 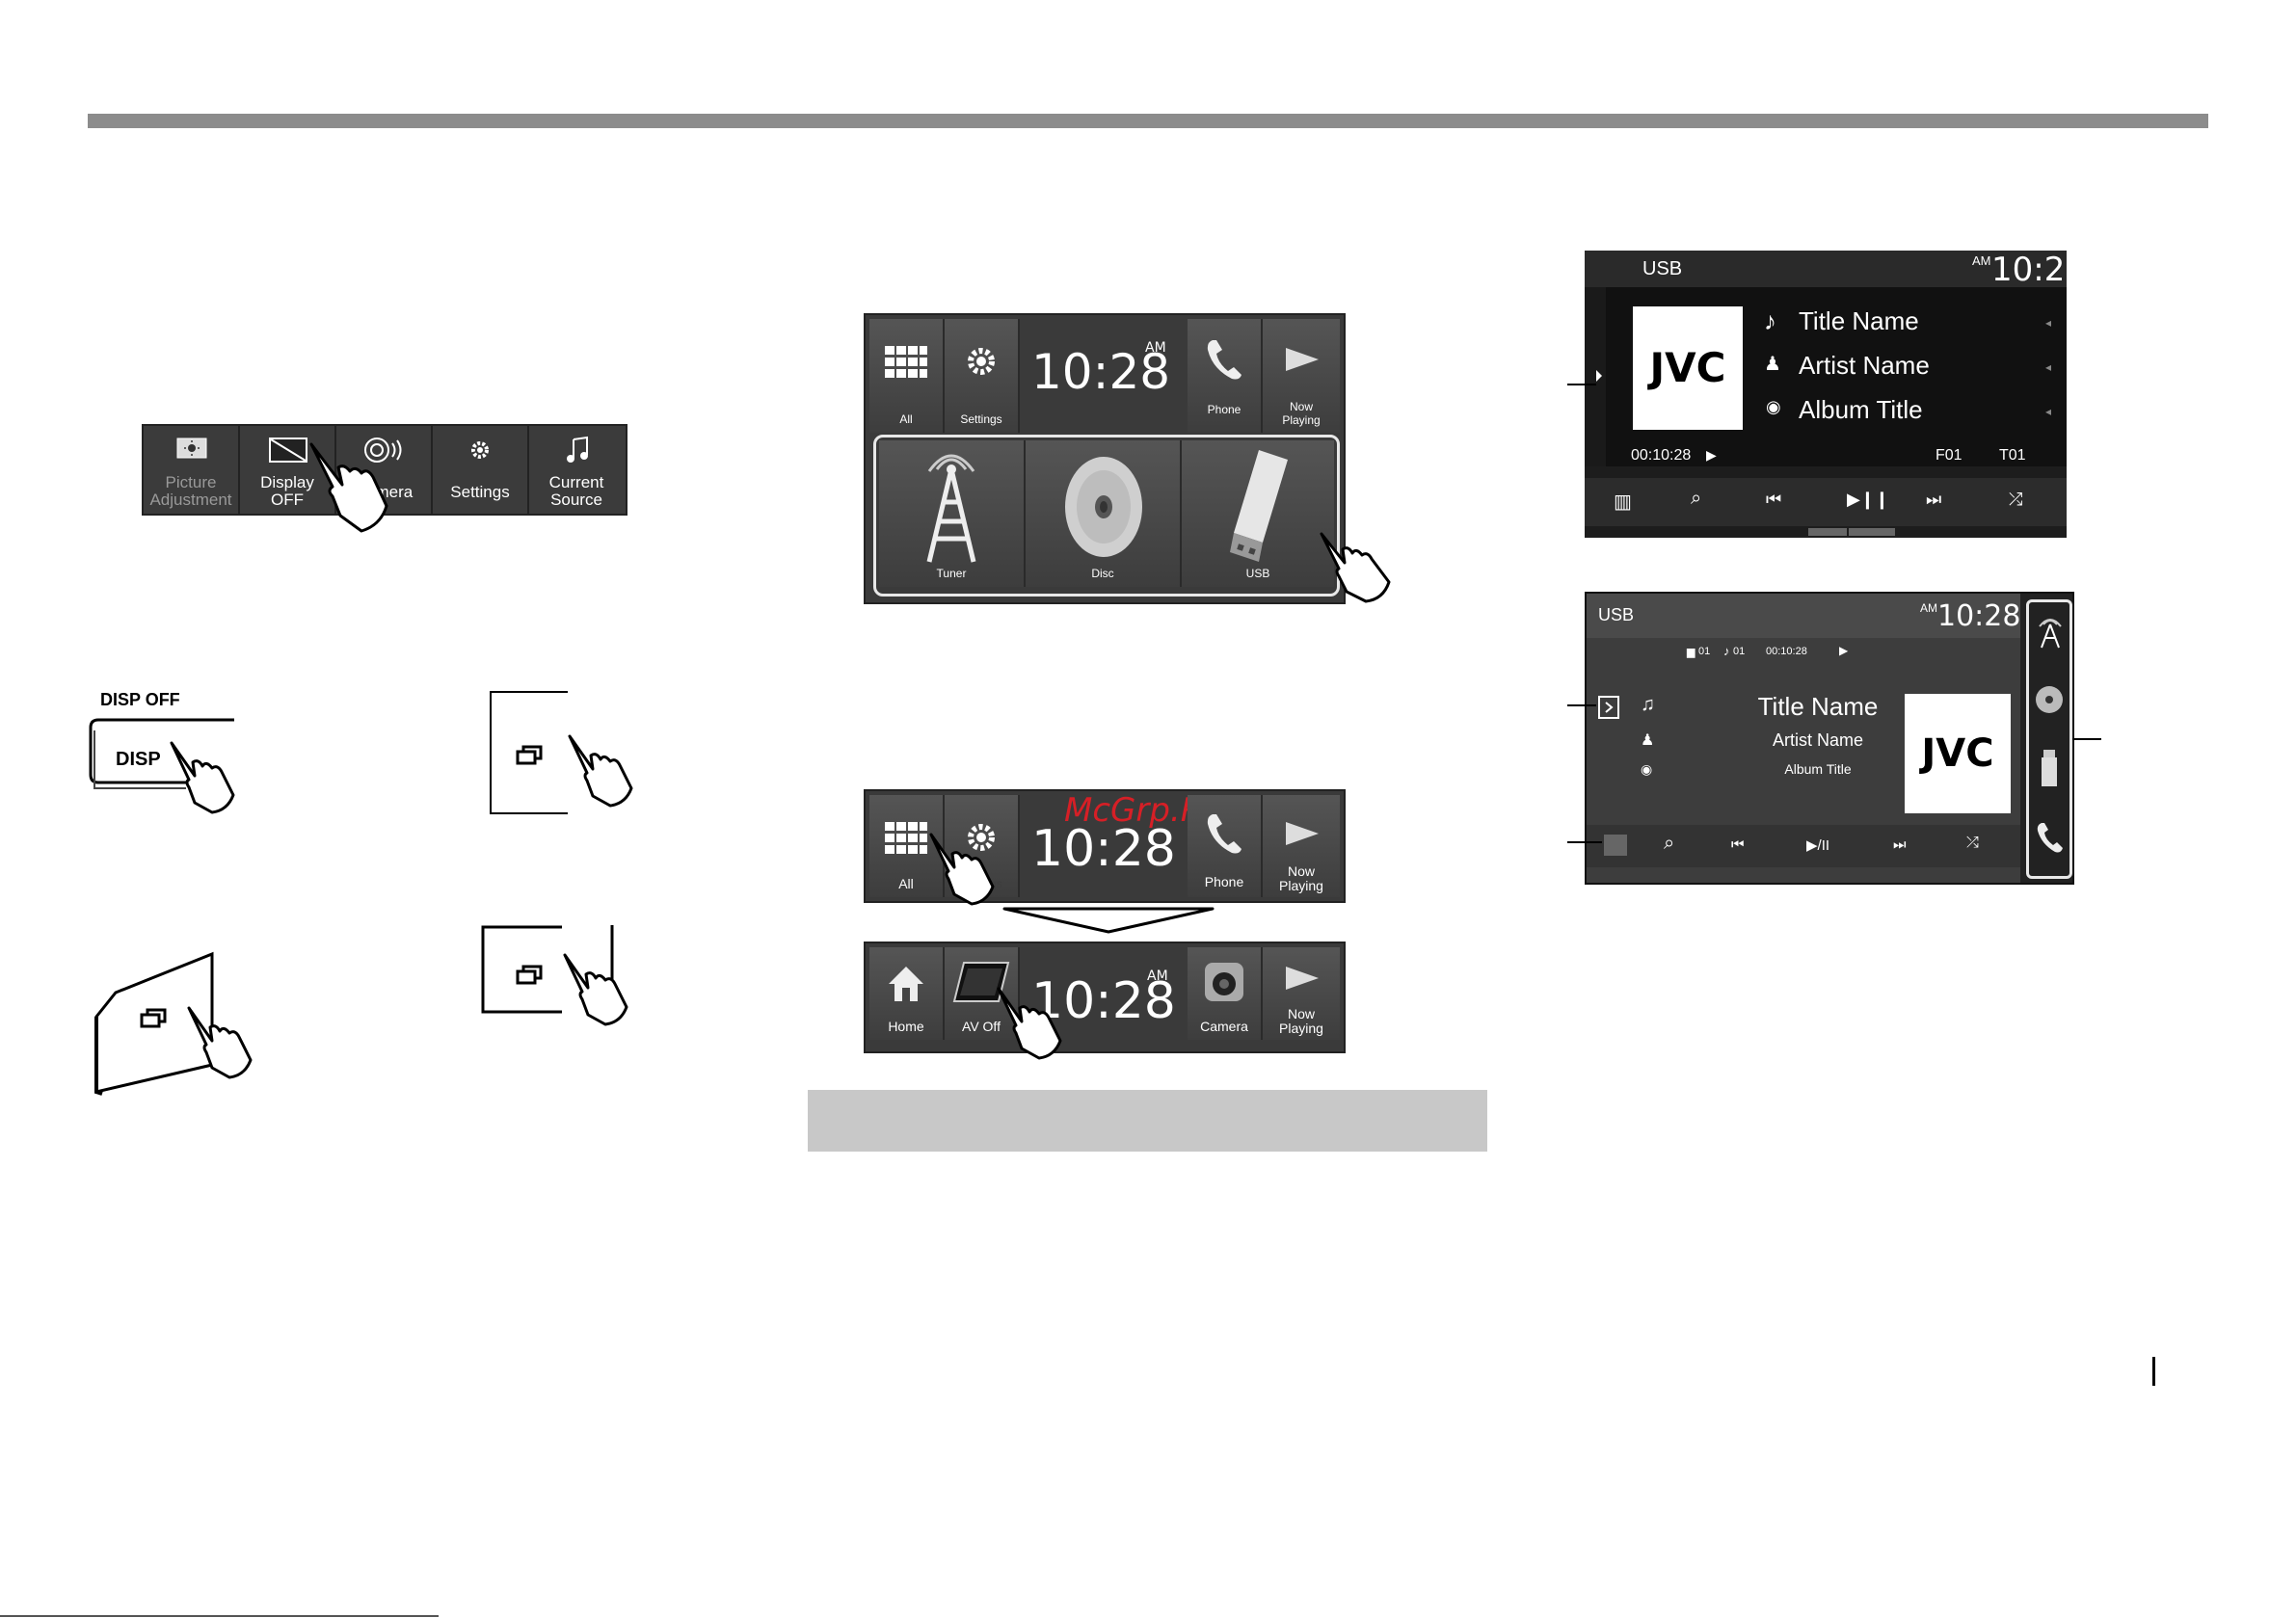 I want to click on source-disc, so click(x=2050, y=700).